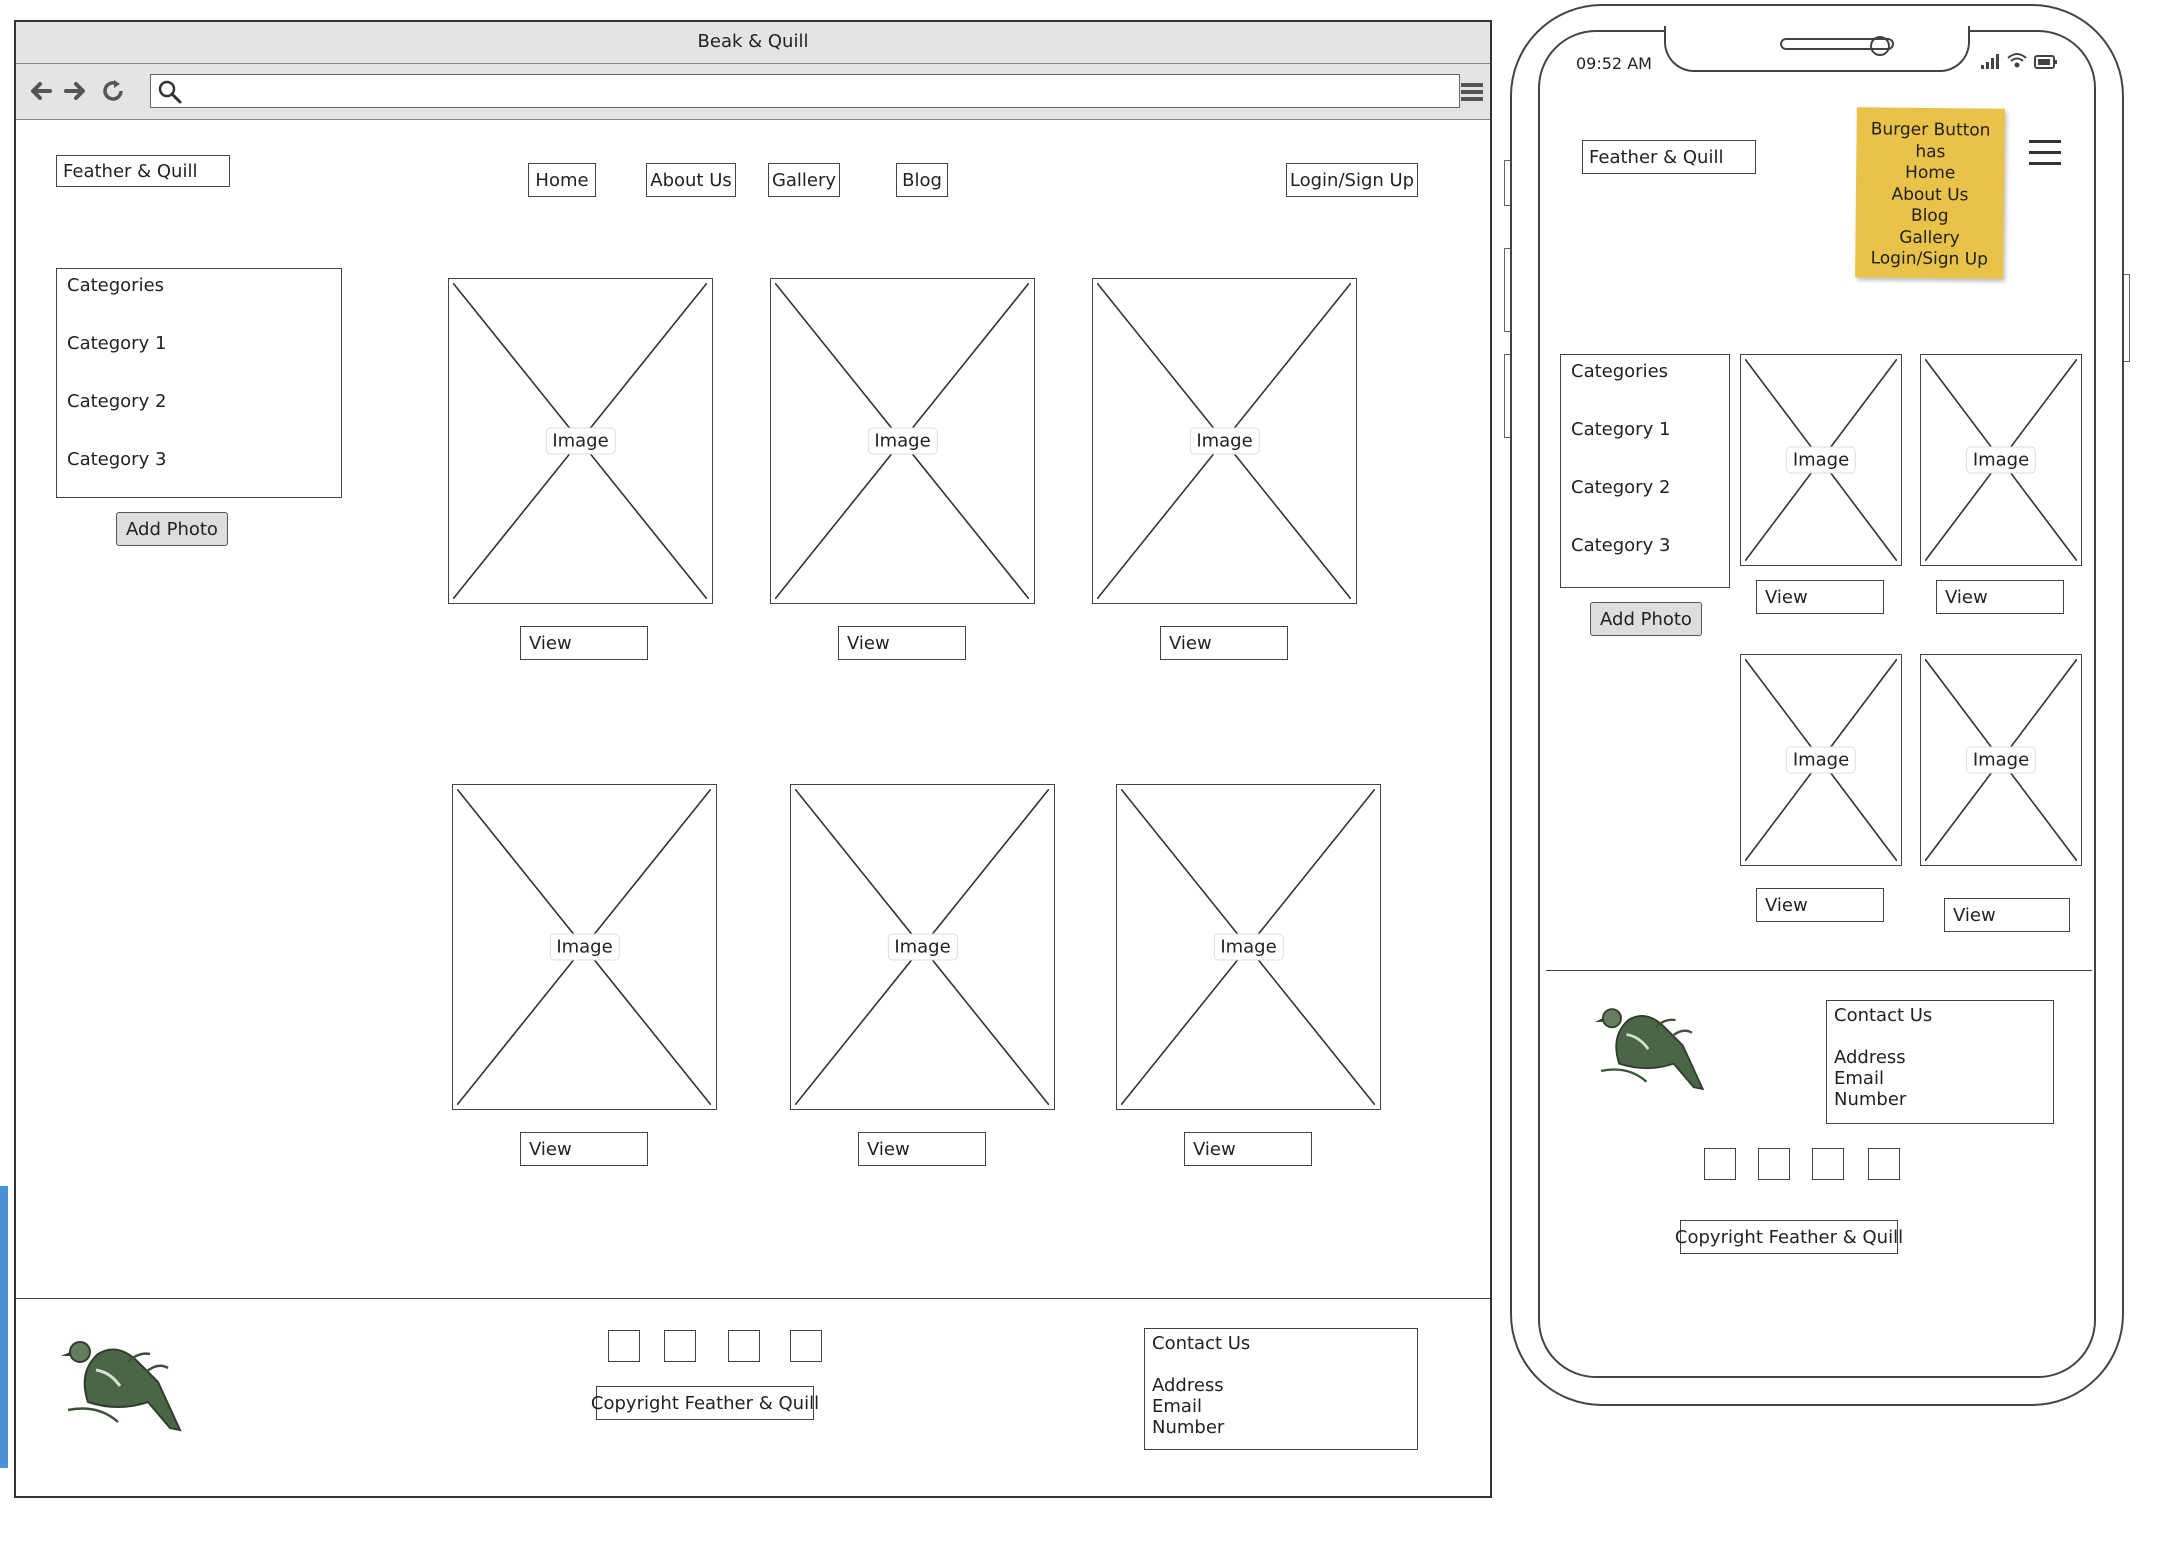 Image resolution: width=2164 pixels, height=1544 pixels. Describe the element at coordinates (4, 1327) in the screenshot. I see `side-accent-bar` at that location.